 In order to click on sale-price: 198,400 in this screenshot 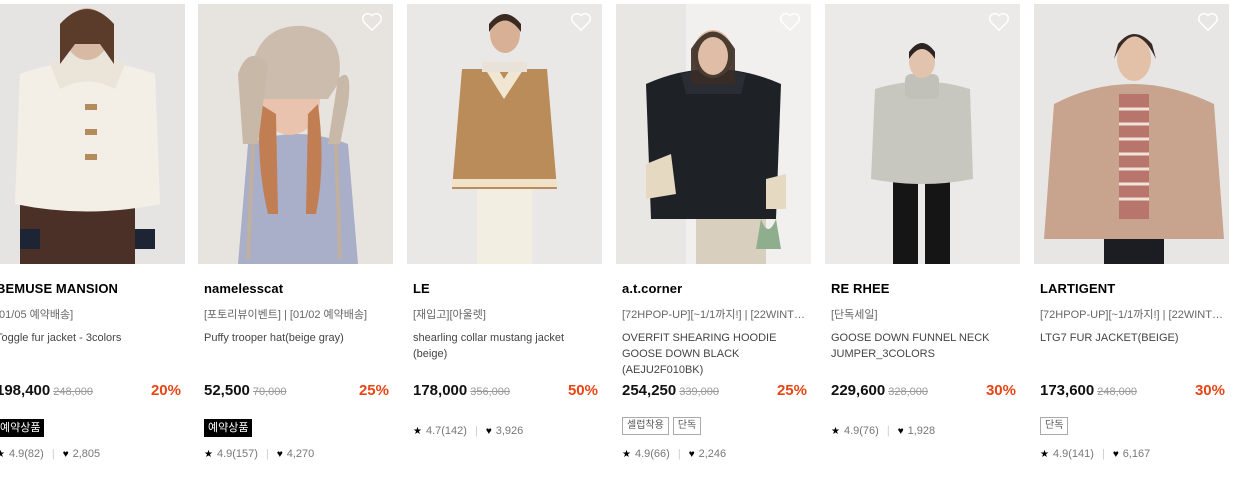, I will do `click(25, 390)`.